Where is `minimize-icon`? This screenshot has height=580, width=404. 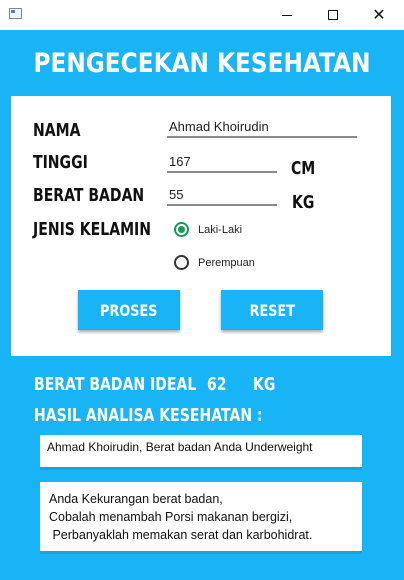 minimize-icon is located at coordinates (287, 15).